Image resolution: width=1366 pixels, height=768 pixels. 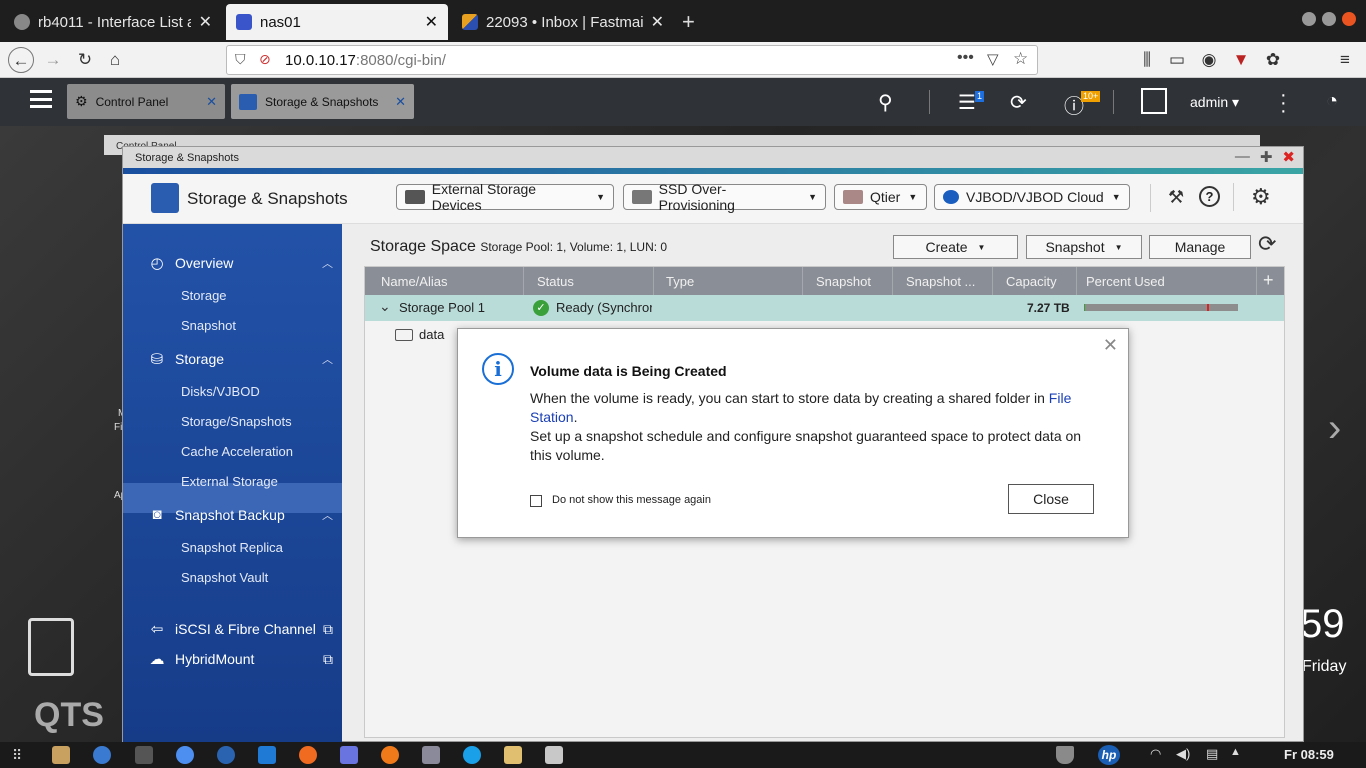 What do you see at coordinates (185, 755) in the screenshot?
I see `chromium-icon` at bounding box center [185, 755].